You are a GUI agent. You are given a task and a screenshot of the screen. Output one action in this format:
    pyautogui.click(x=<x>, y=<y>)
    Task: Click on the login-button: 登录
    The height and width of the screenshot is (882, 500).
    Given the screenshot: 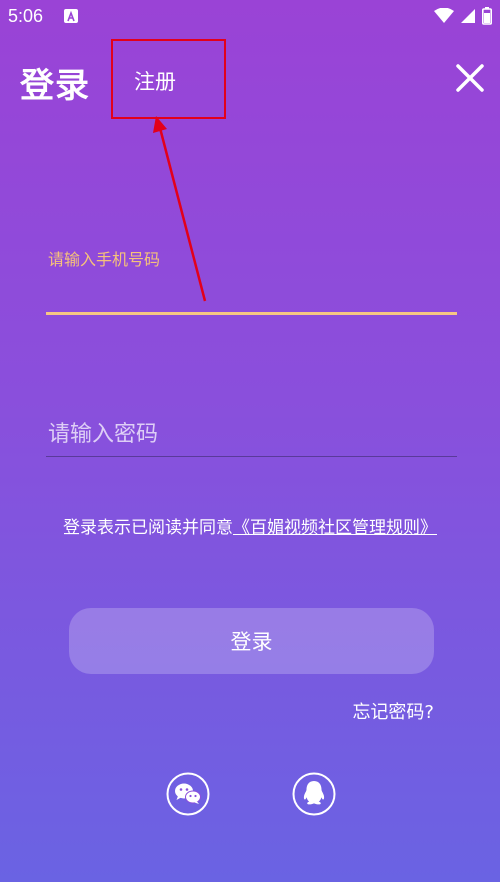 What is the action you would take?
    pyautogui.click(x=251, y=641)
    